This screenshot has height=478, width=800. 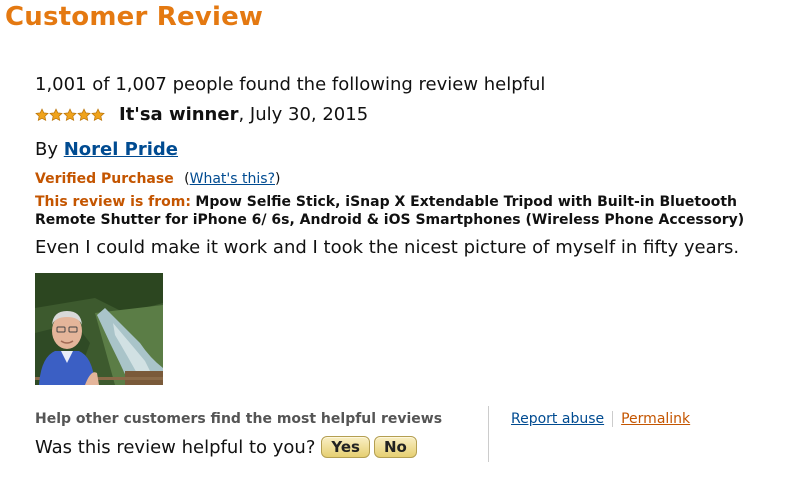 What do you see at coordinates (232, 179) in the screenshot?
I see `whats-this-link: What's this?` at bounding box center [232, 179].